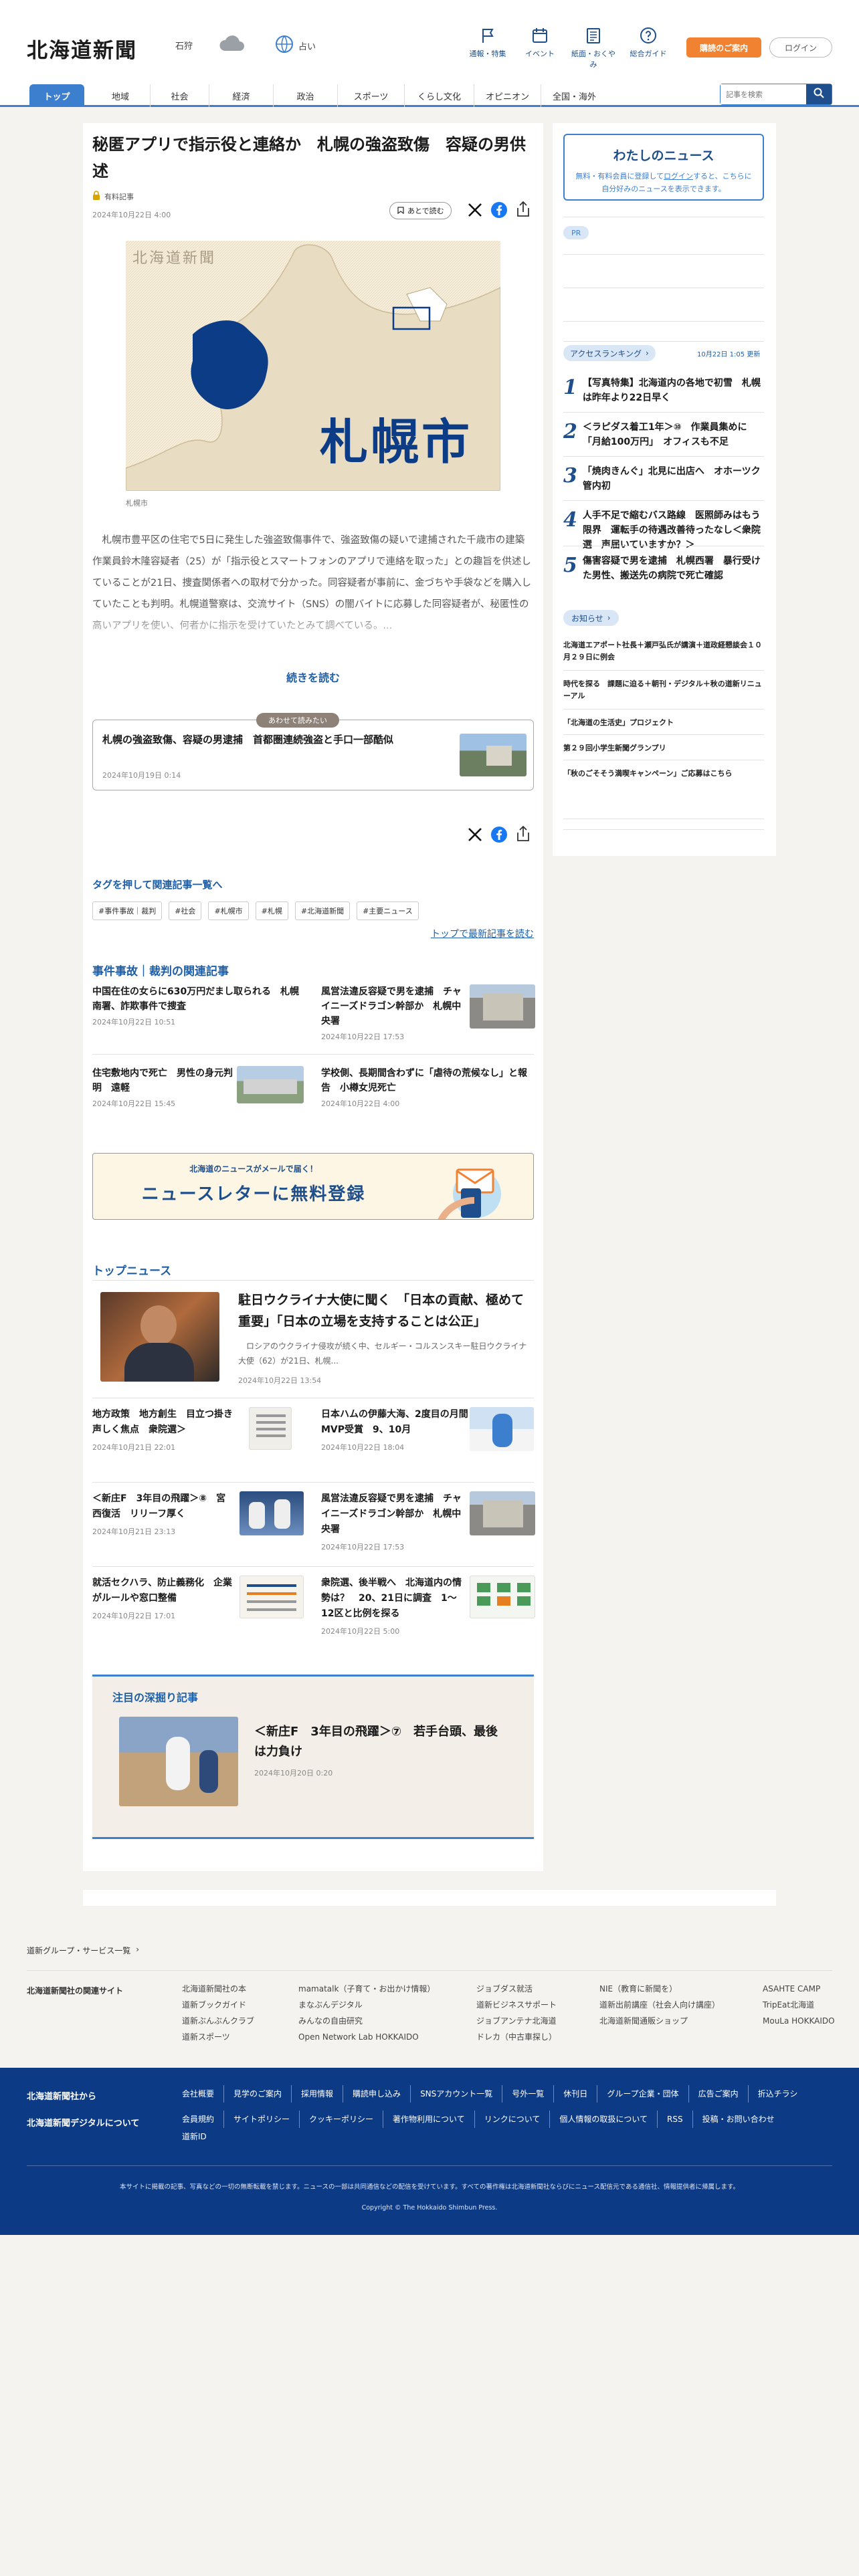  Describe the element at coordinates (738, 2119) in the screenshot. I see `digital-link: 投稿・お問い合わせ` at that location.